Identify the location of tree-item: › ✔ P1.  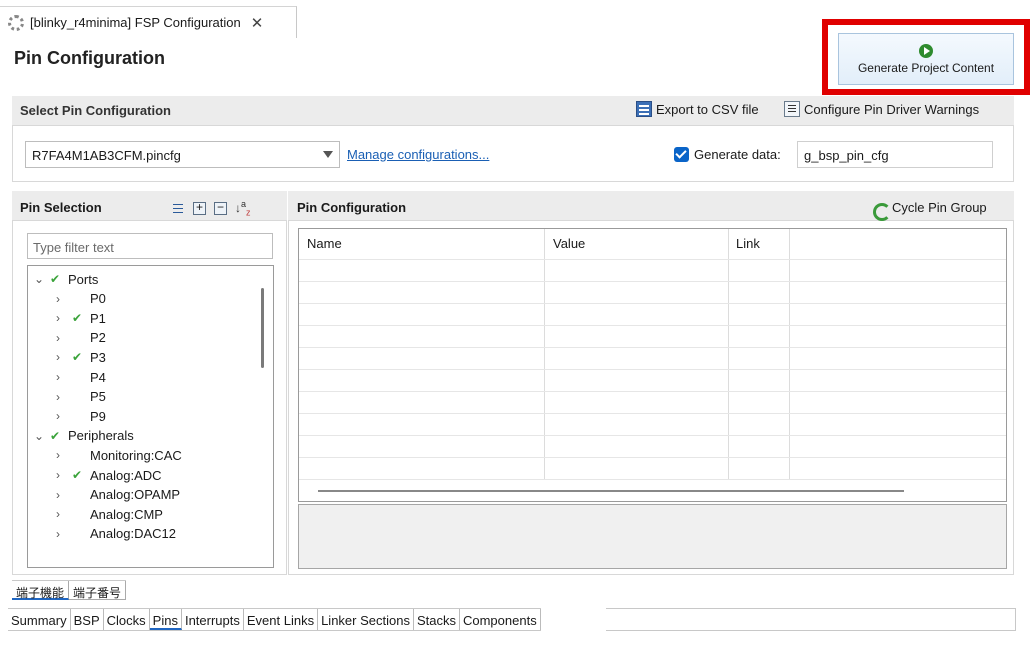
(81, 318).